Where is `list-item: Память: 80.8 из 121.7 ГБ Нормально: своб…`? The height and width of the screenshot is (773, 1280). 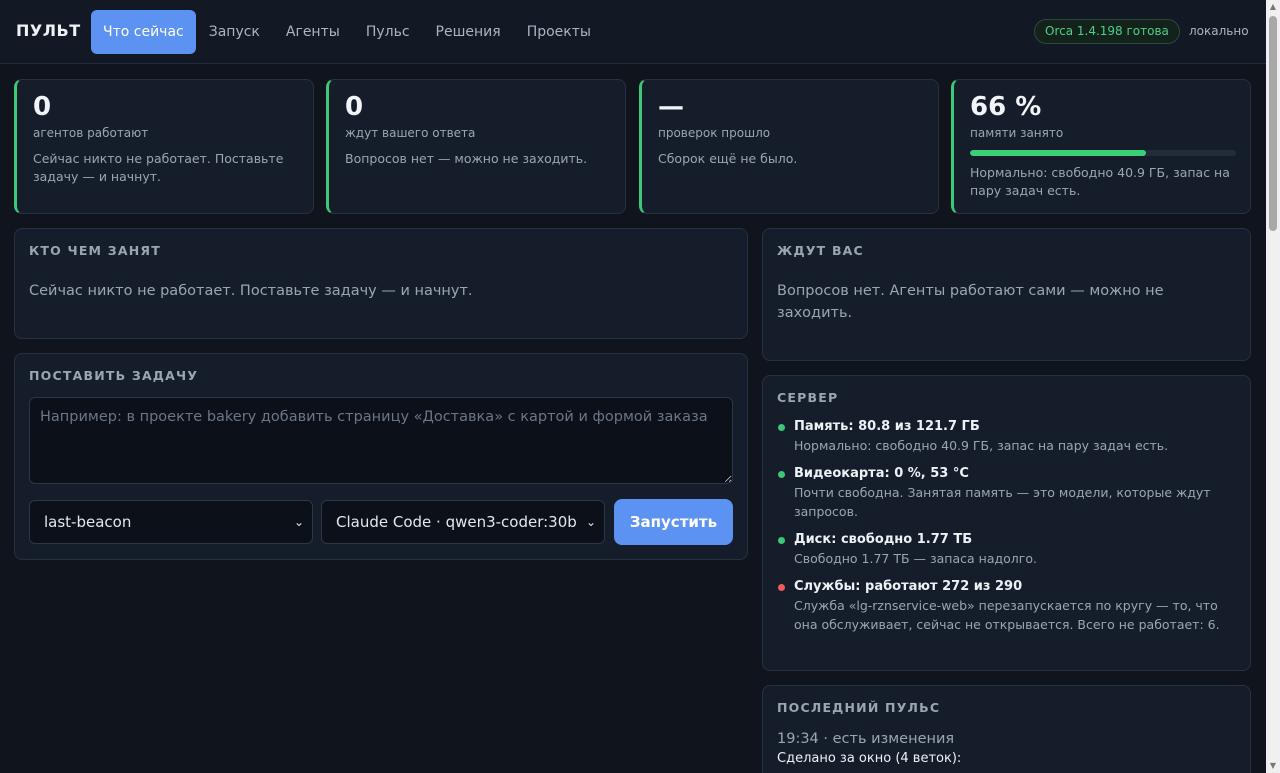 list-item: Память: 80.8 из 121.7 ГБ Нормально: своб… is located at coordinates (1006, 436).